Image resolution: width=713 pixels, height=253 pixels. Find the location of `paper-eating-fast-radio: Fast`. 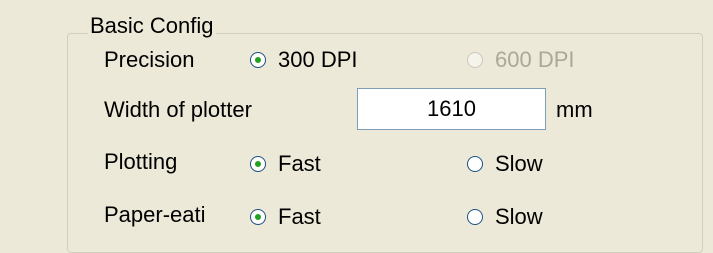

paper-eating-fast-radio: Fast is located at coordinates (285, 217).